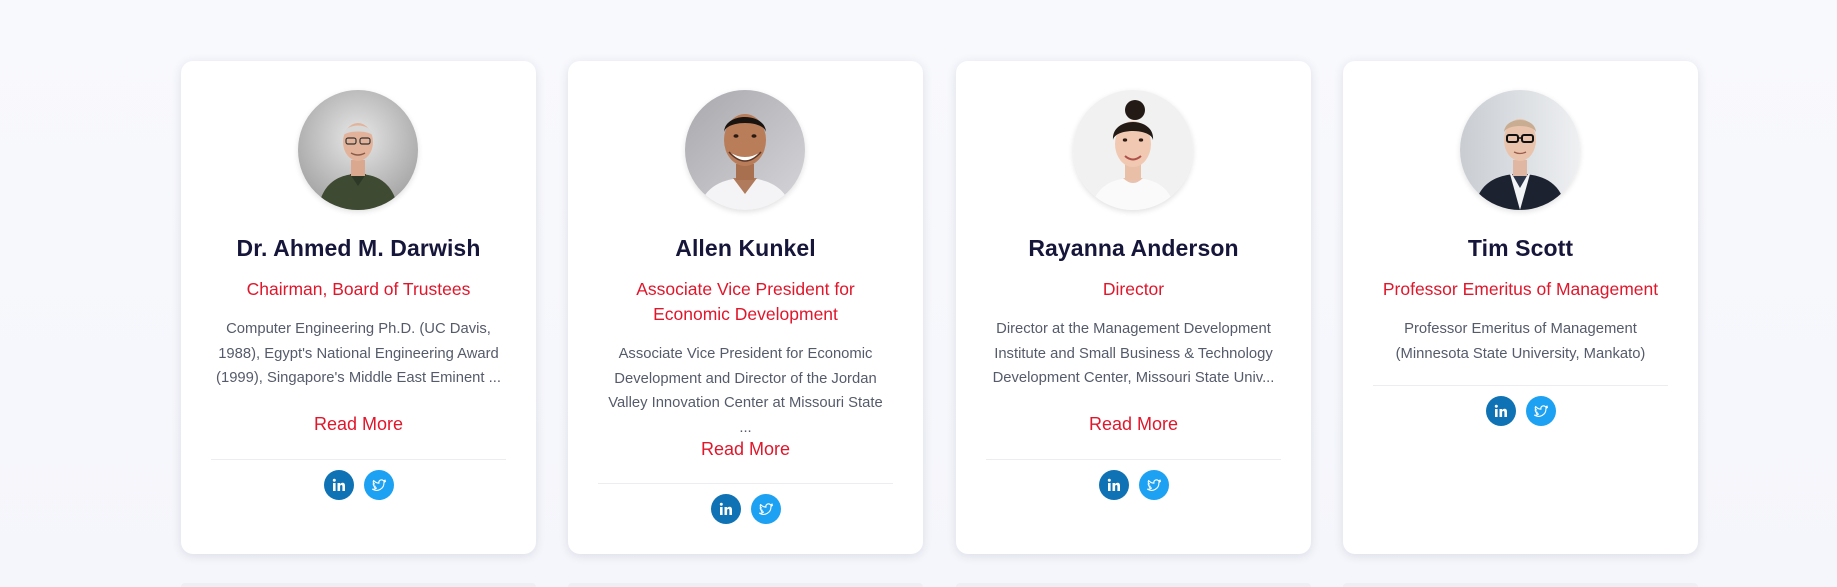 The image size is (1837, 587). I want to click on portrait-older-man-icon, so click(358, 150).